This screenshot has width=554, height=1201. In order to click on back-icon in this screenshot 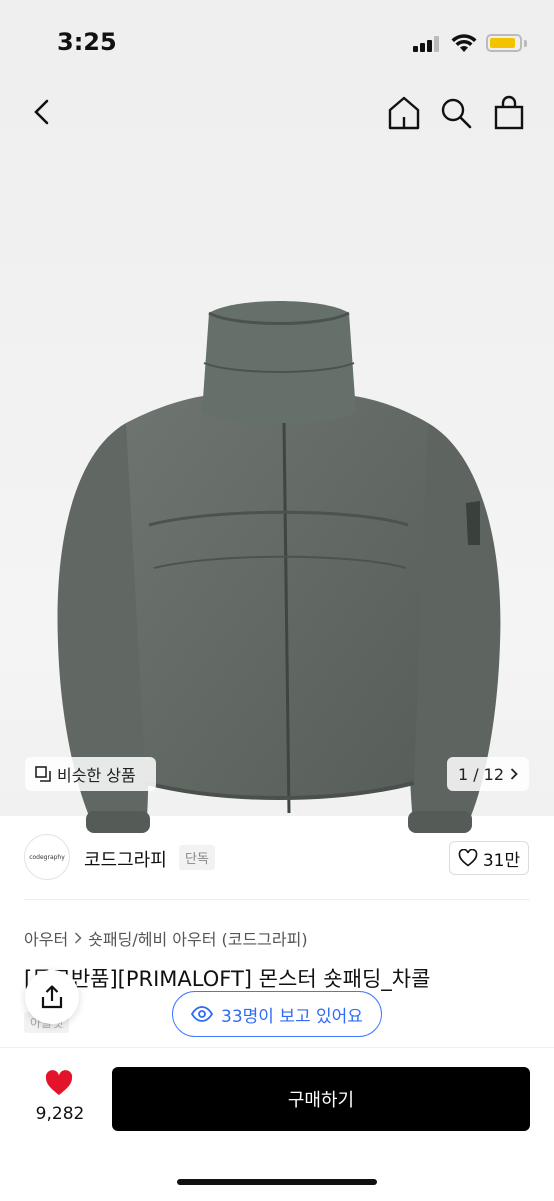, I will do `click(41, 112)`.